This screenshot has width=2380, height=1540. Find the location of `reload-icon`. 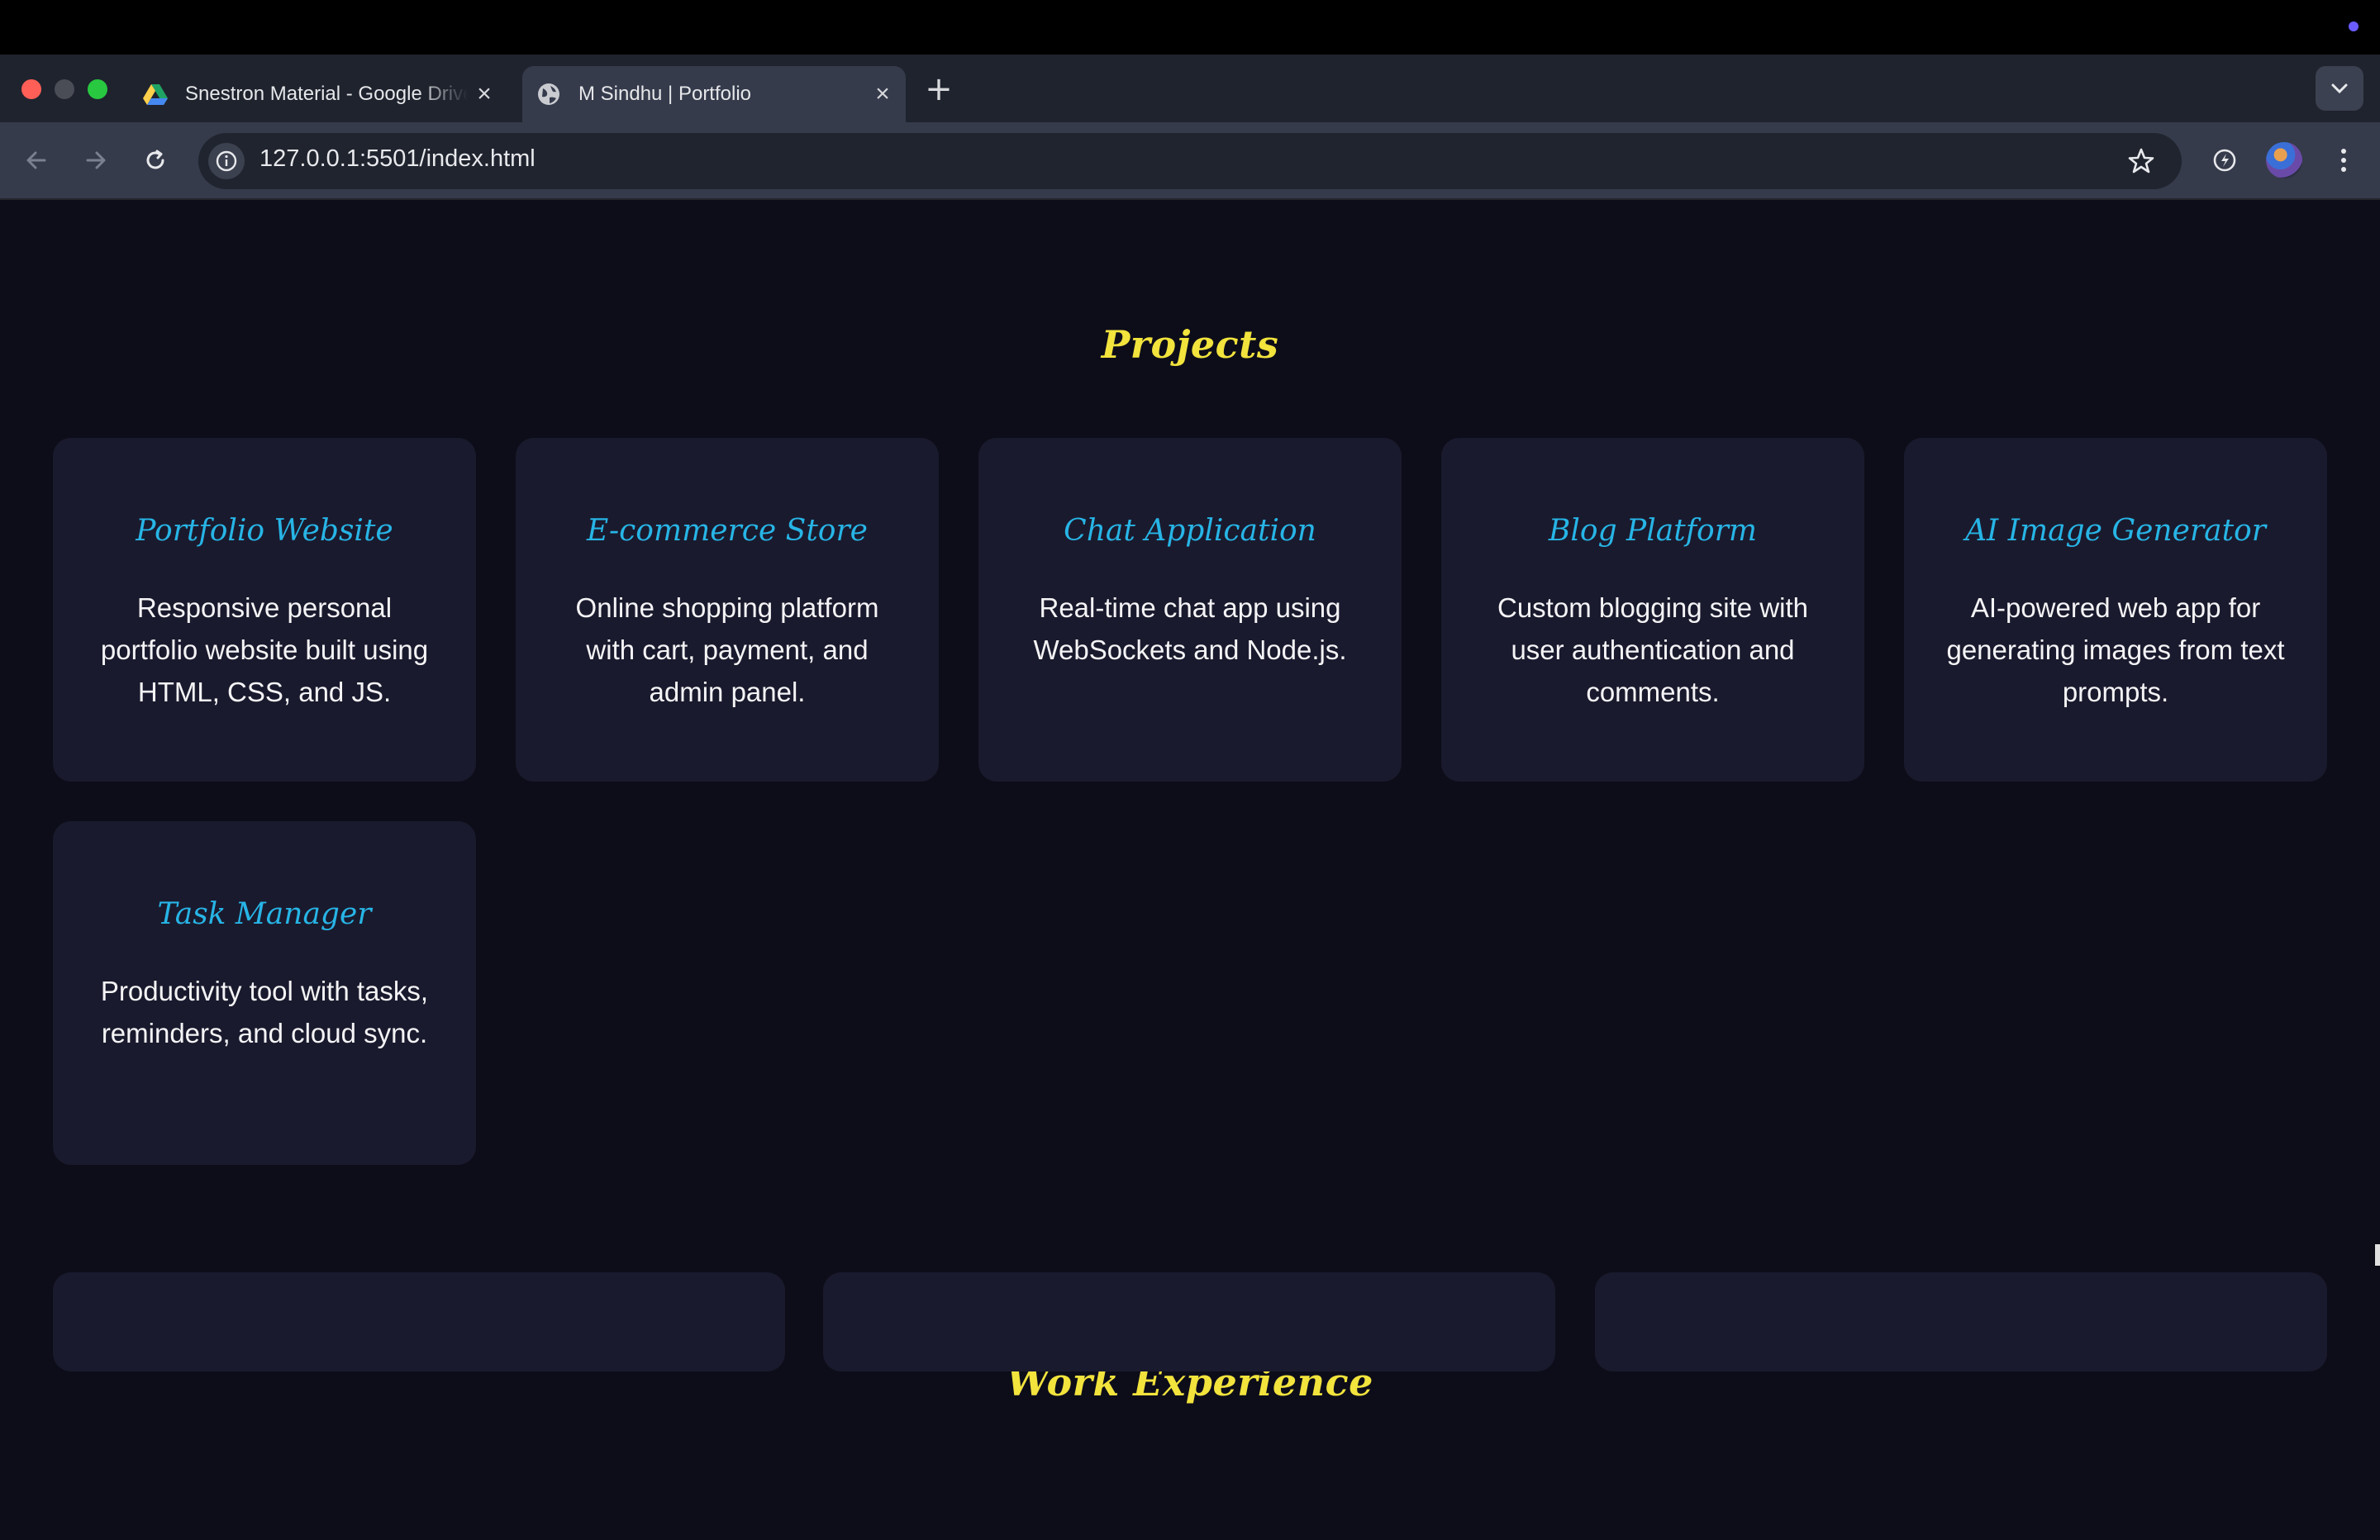

reload-icon is located at coordinates (155, 159).